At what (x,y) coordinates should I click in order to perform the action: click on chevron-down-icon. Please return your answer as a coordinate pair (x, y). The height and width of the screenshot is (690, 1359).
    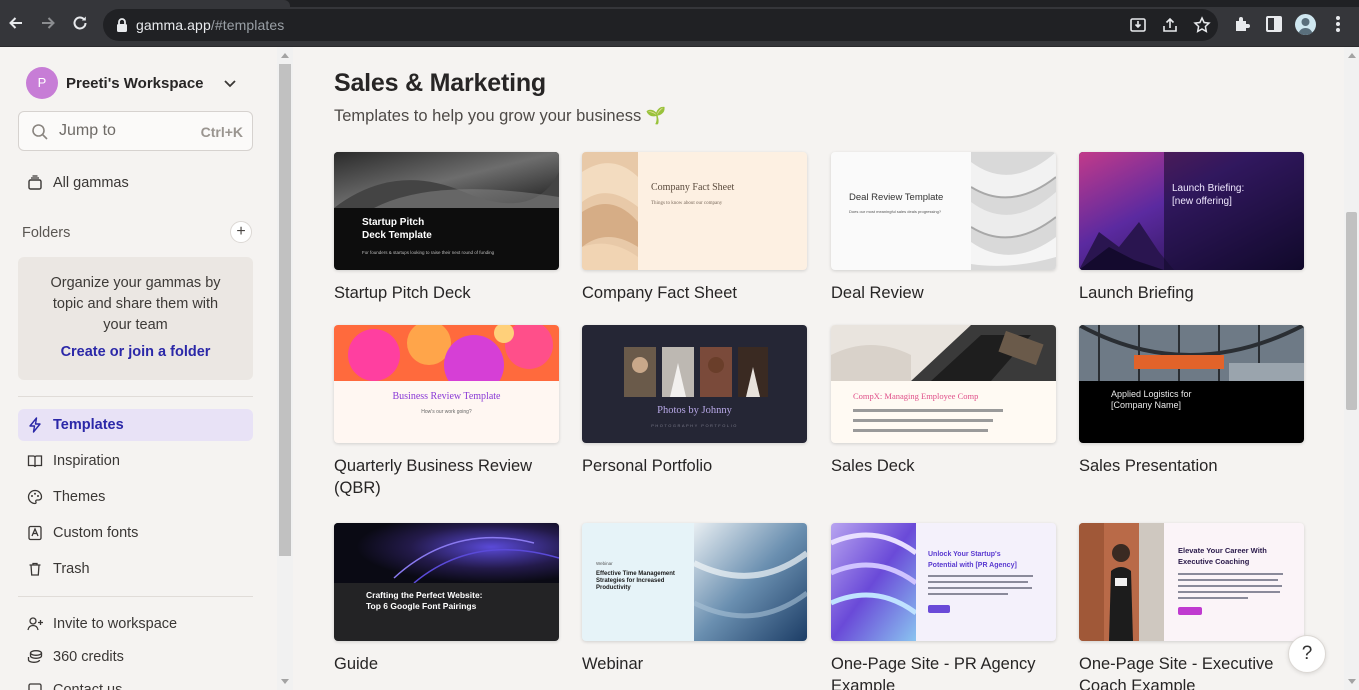
    Looking at the image, I should click on (230, 83).